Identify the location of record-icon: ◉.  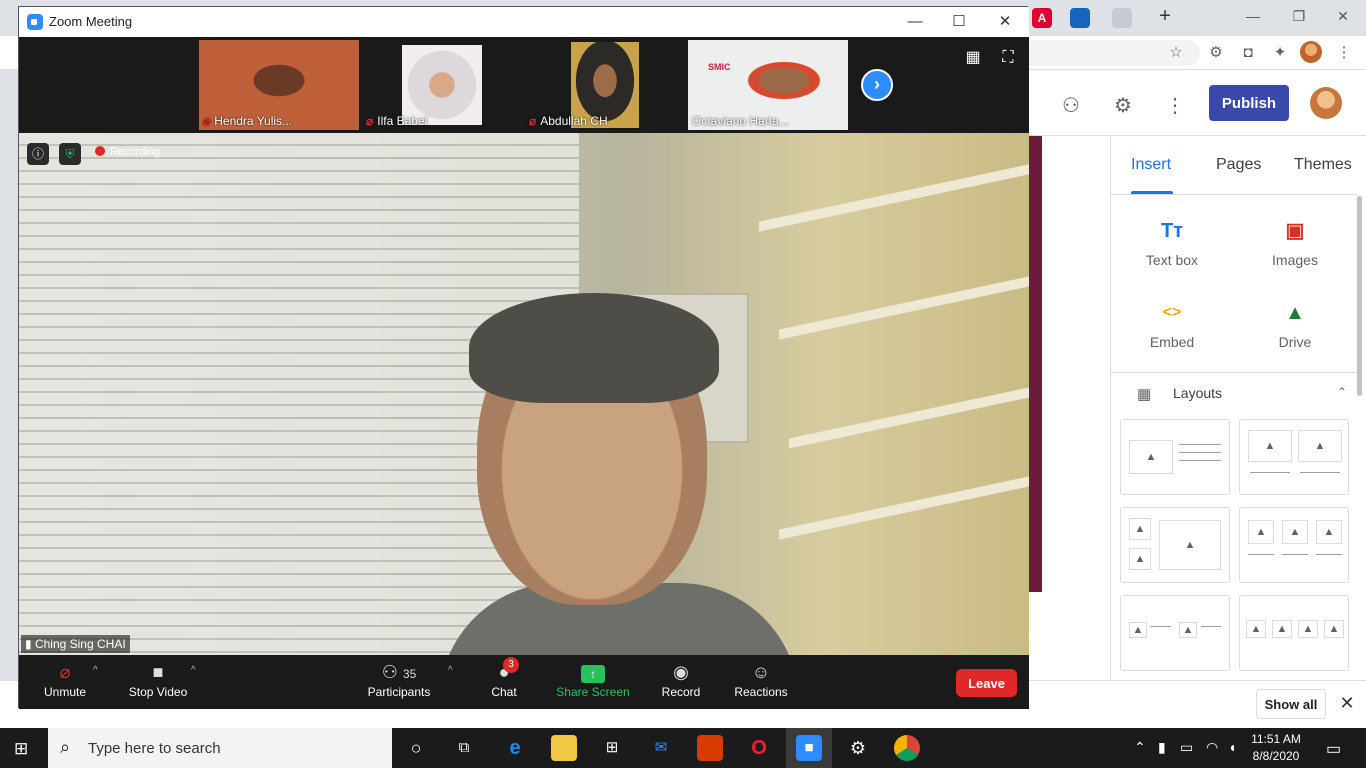
(681, 672).